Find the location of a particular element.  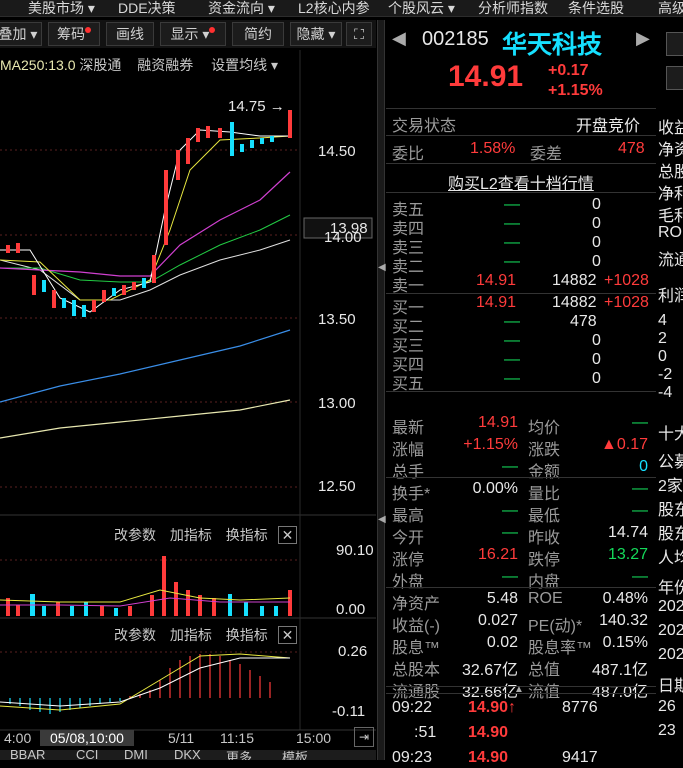

menu-item-stock-news: 个股风云 ▾ is located at coordinates (421, 8).